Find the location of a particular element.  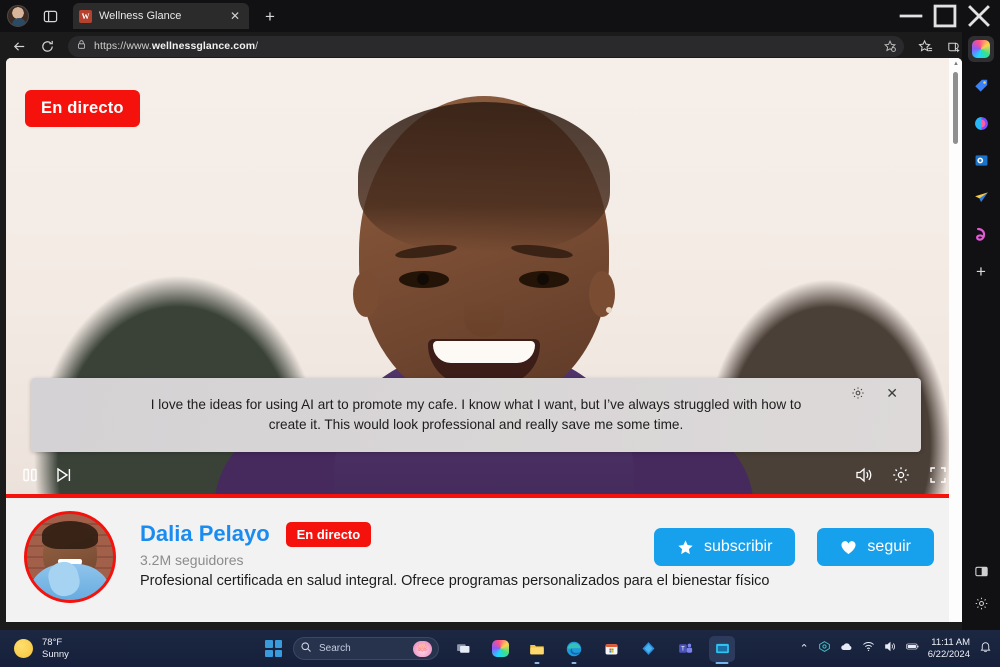

tab-actions-icon is located at coordinates (50, 16).